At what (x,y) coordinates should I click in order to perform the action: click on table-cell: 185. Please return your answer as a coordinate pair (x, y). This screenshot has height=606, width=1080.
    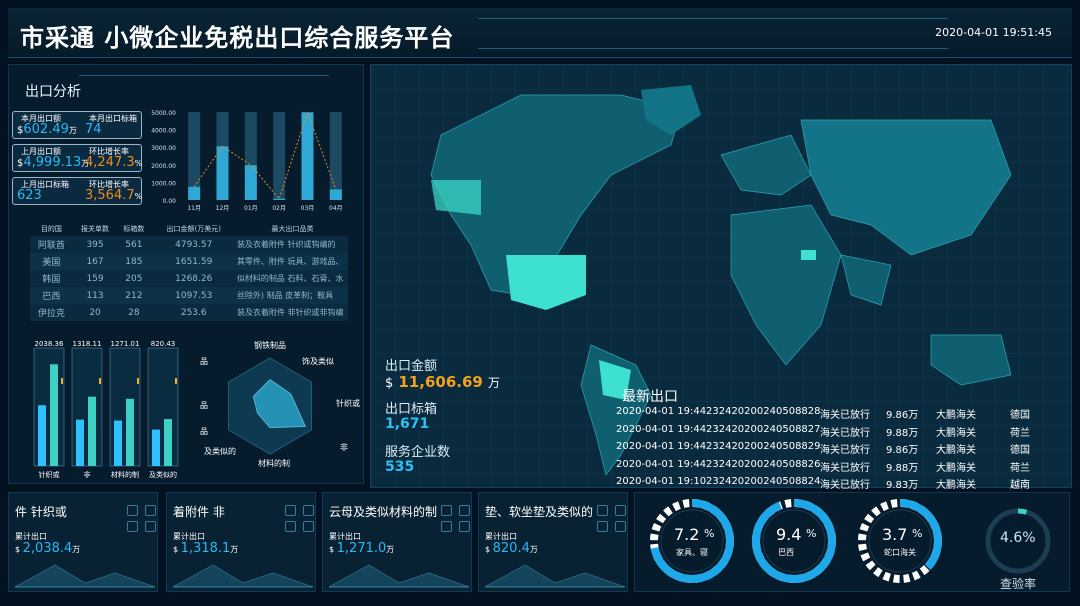
    Looking at the image, I should click on (134, 261).